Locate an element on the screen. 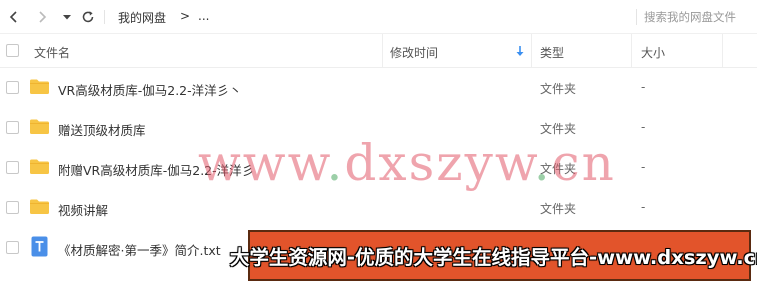 Image resolution: width=757 pixels, height=286 pixels. toolbar-divider is located at coordinates (104, 17).